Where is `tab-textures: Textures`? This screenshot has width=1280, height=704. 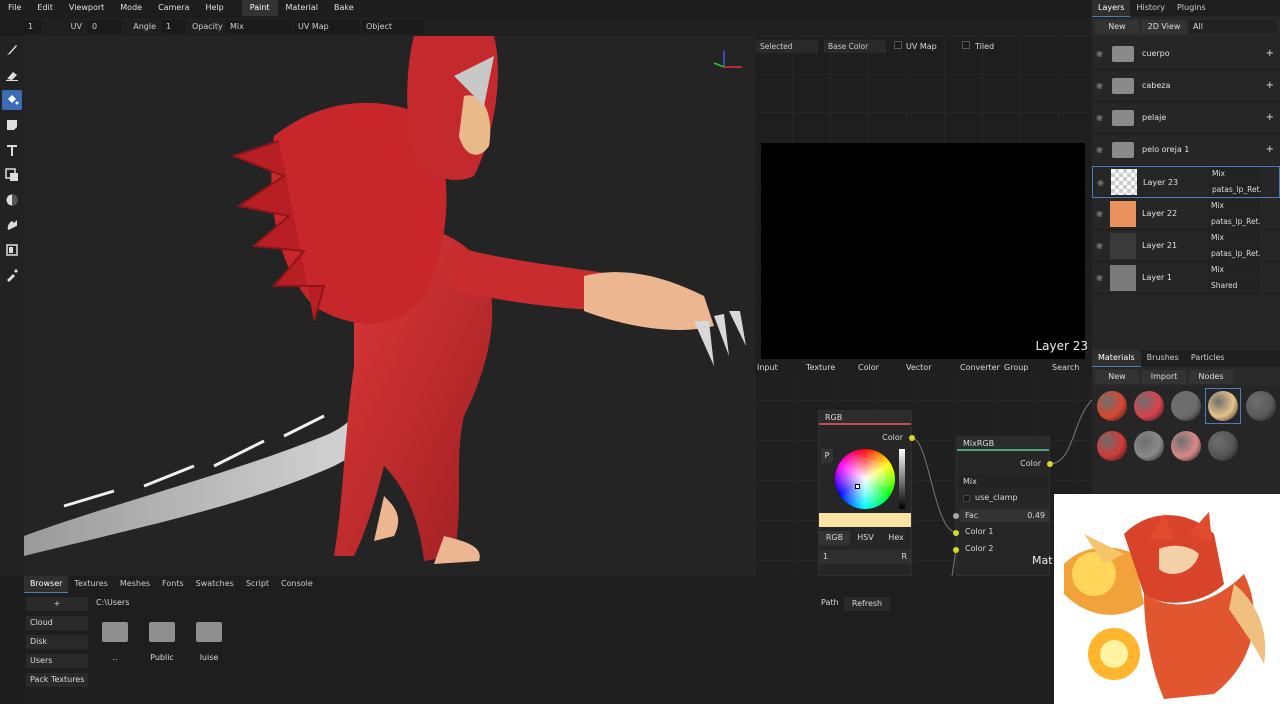
tab-textures: Textures is located at coordinates (90, 584).